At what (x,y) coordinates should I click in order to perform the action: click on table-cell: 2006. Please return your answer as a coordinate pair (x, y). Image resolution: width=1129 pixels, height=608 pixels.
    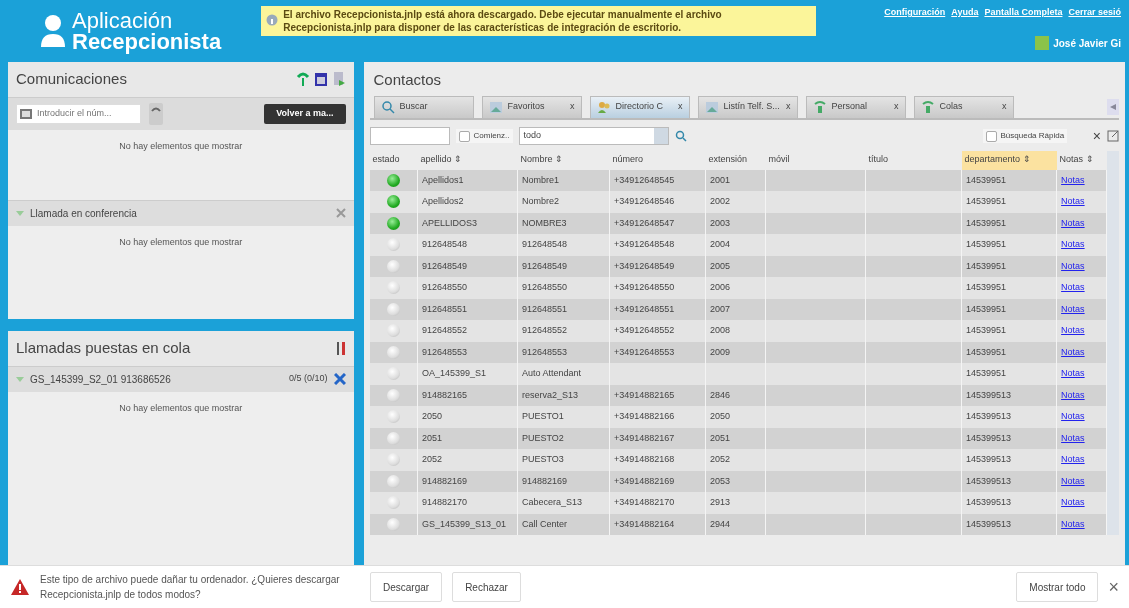
    Looking at the image, I should click on (720, 287).